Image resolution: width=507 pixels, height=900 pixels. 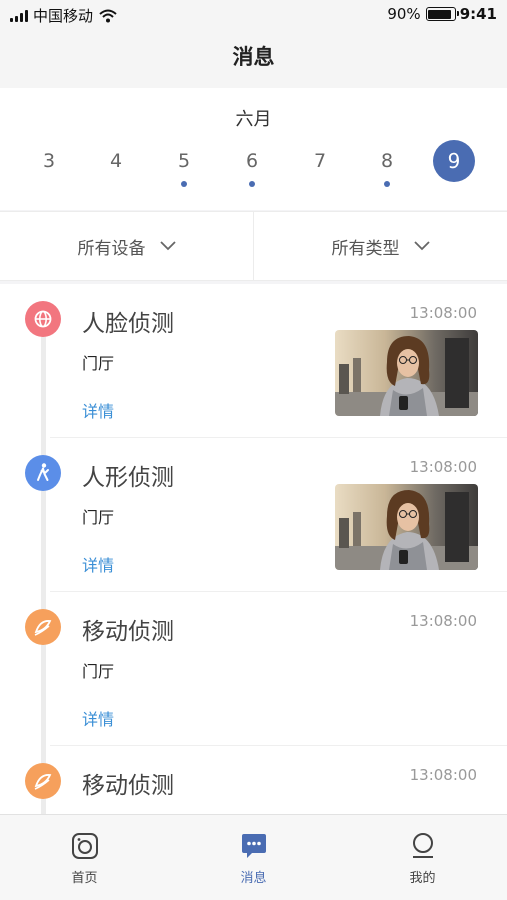 I want to click on person-detection-icon, so click(x=43, y=473).